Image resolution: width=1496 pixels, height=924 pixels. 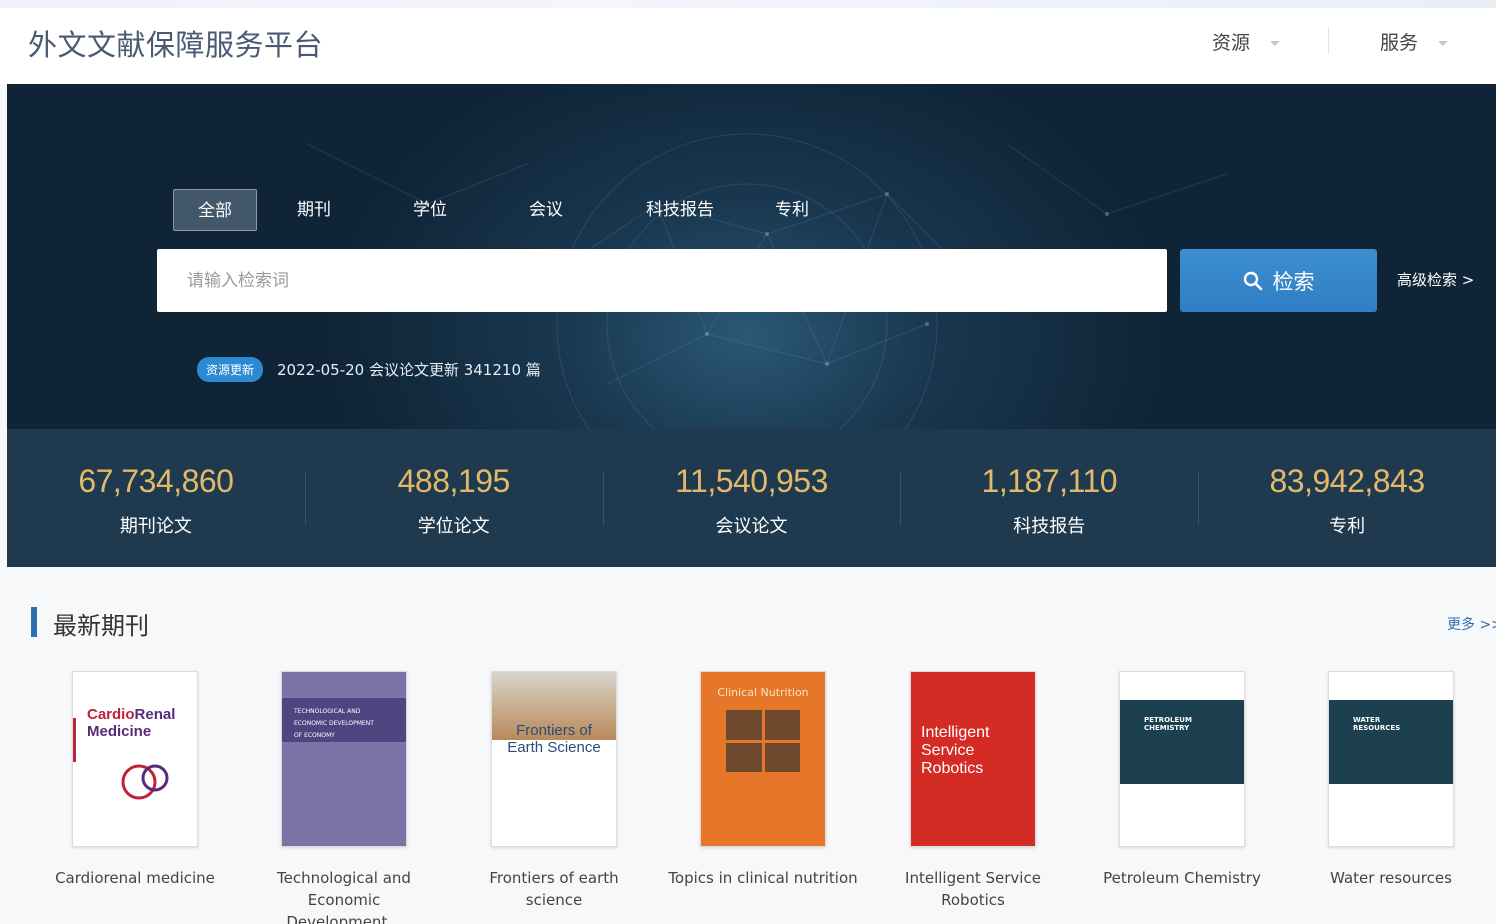 I want to click on nav-resources-label: 资源, so click(x=1231, y=43).